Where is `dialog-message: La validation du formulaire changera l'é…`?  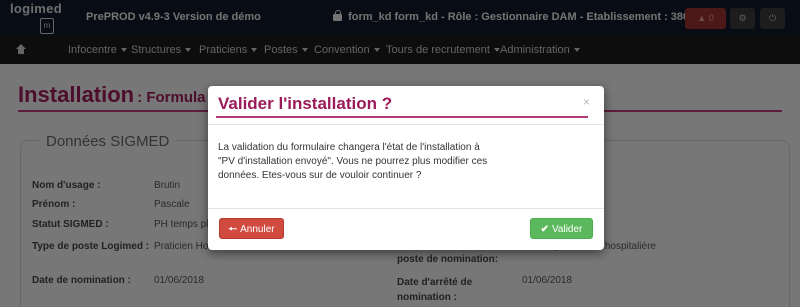 dialog-message: La validation du formulaire changera l'é… is located at coordinates (353, 161).